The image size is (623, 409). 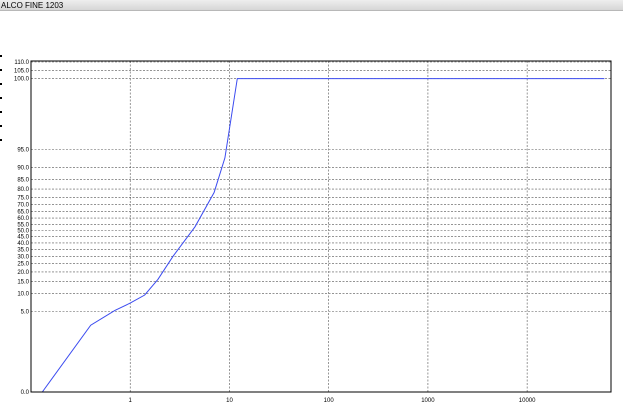 I want to click on y-tick-label: 80.0, so click(x=23, y=190).